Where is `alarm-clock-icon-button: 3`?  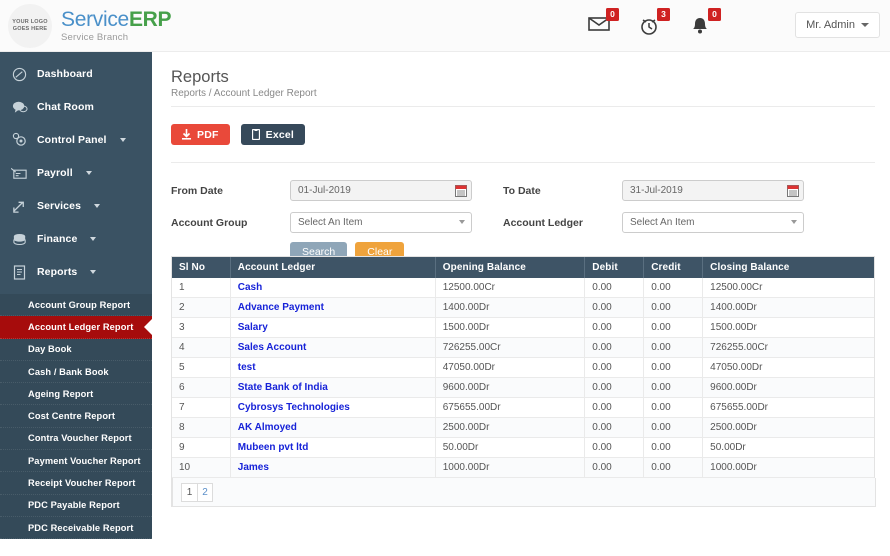
alarm-clock-icon-button: 3 is located at coordinates (654, 23).